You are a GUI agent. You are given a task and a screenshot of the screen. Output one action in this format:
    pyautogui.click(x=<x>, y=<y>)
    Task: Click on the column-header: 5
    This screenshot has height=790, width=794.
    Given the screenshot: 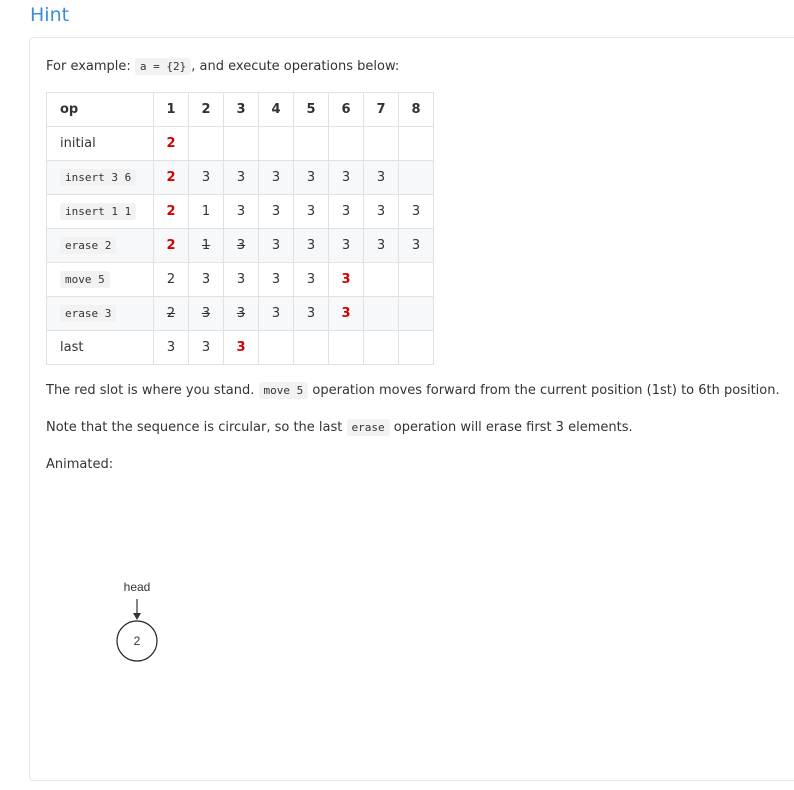 What is the action you would take?
    pyautogui.click(x=311, y=109)
    